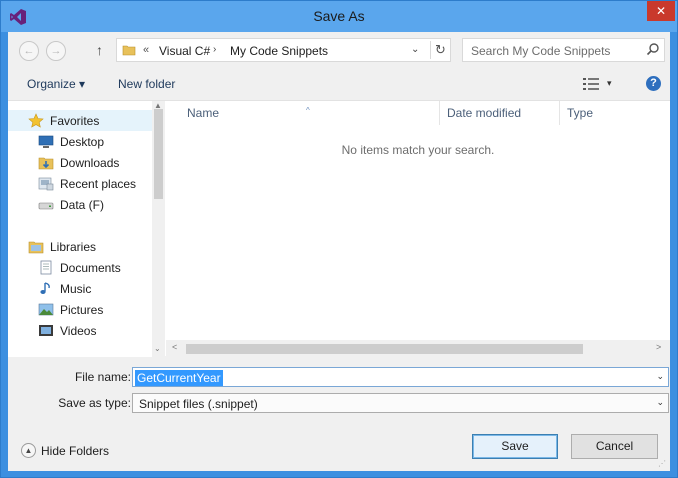 This screenshot has height=478, width=678. What do you see at coordinates (515, 446) in the screenshot?
I see `save-button: Save` at bounding box center [515, 446].